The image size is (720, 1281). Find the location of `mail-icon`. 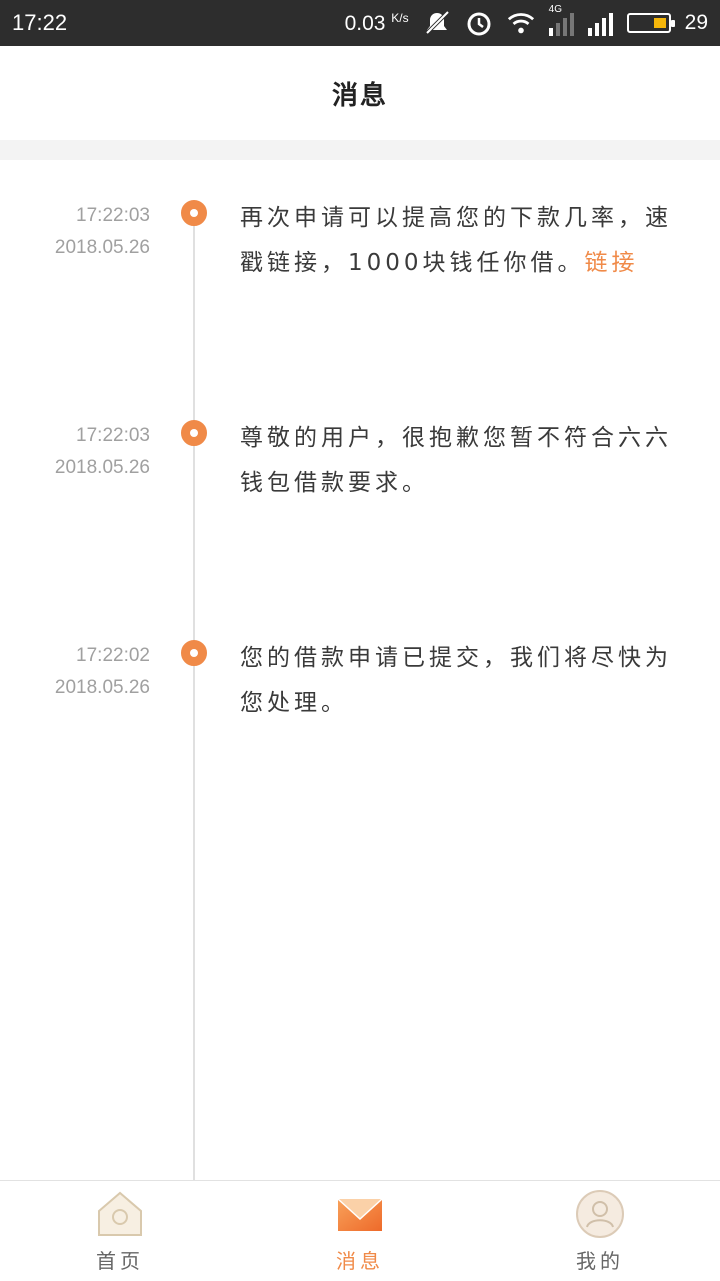

mail-icon is located at coordinates (360, 1214).